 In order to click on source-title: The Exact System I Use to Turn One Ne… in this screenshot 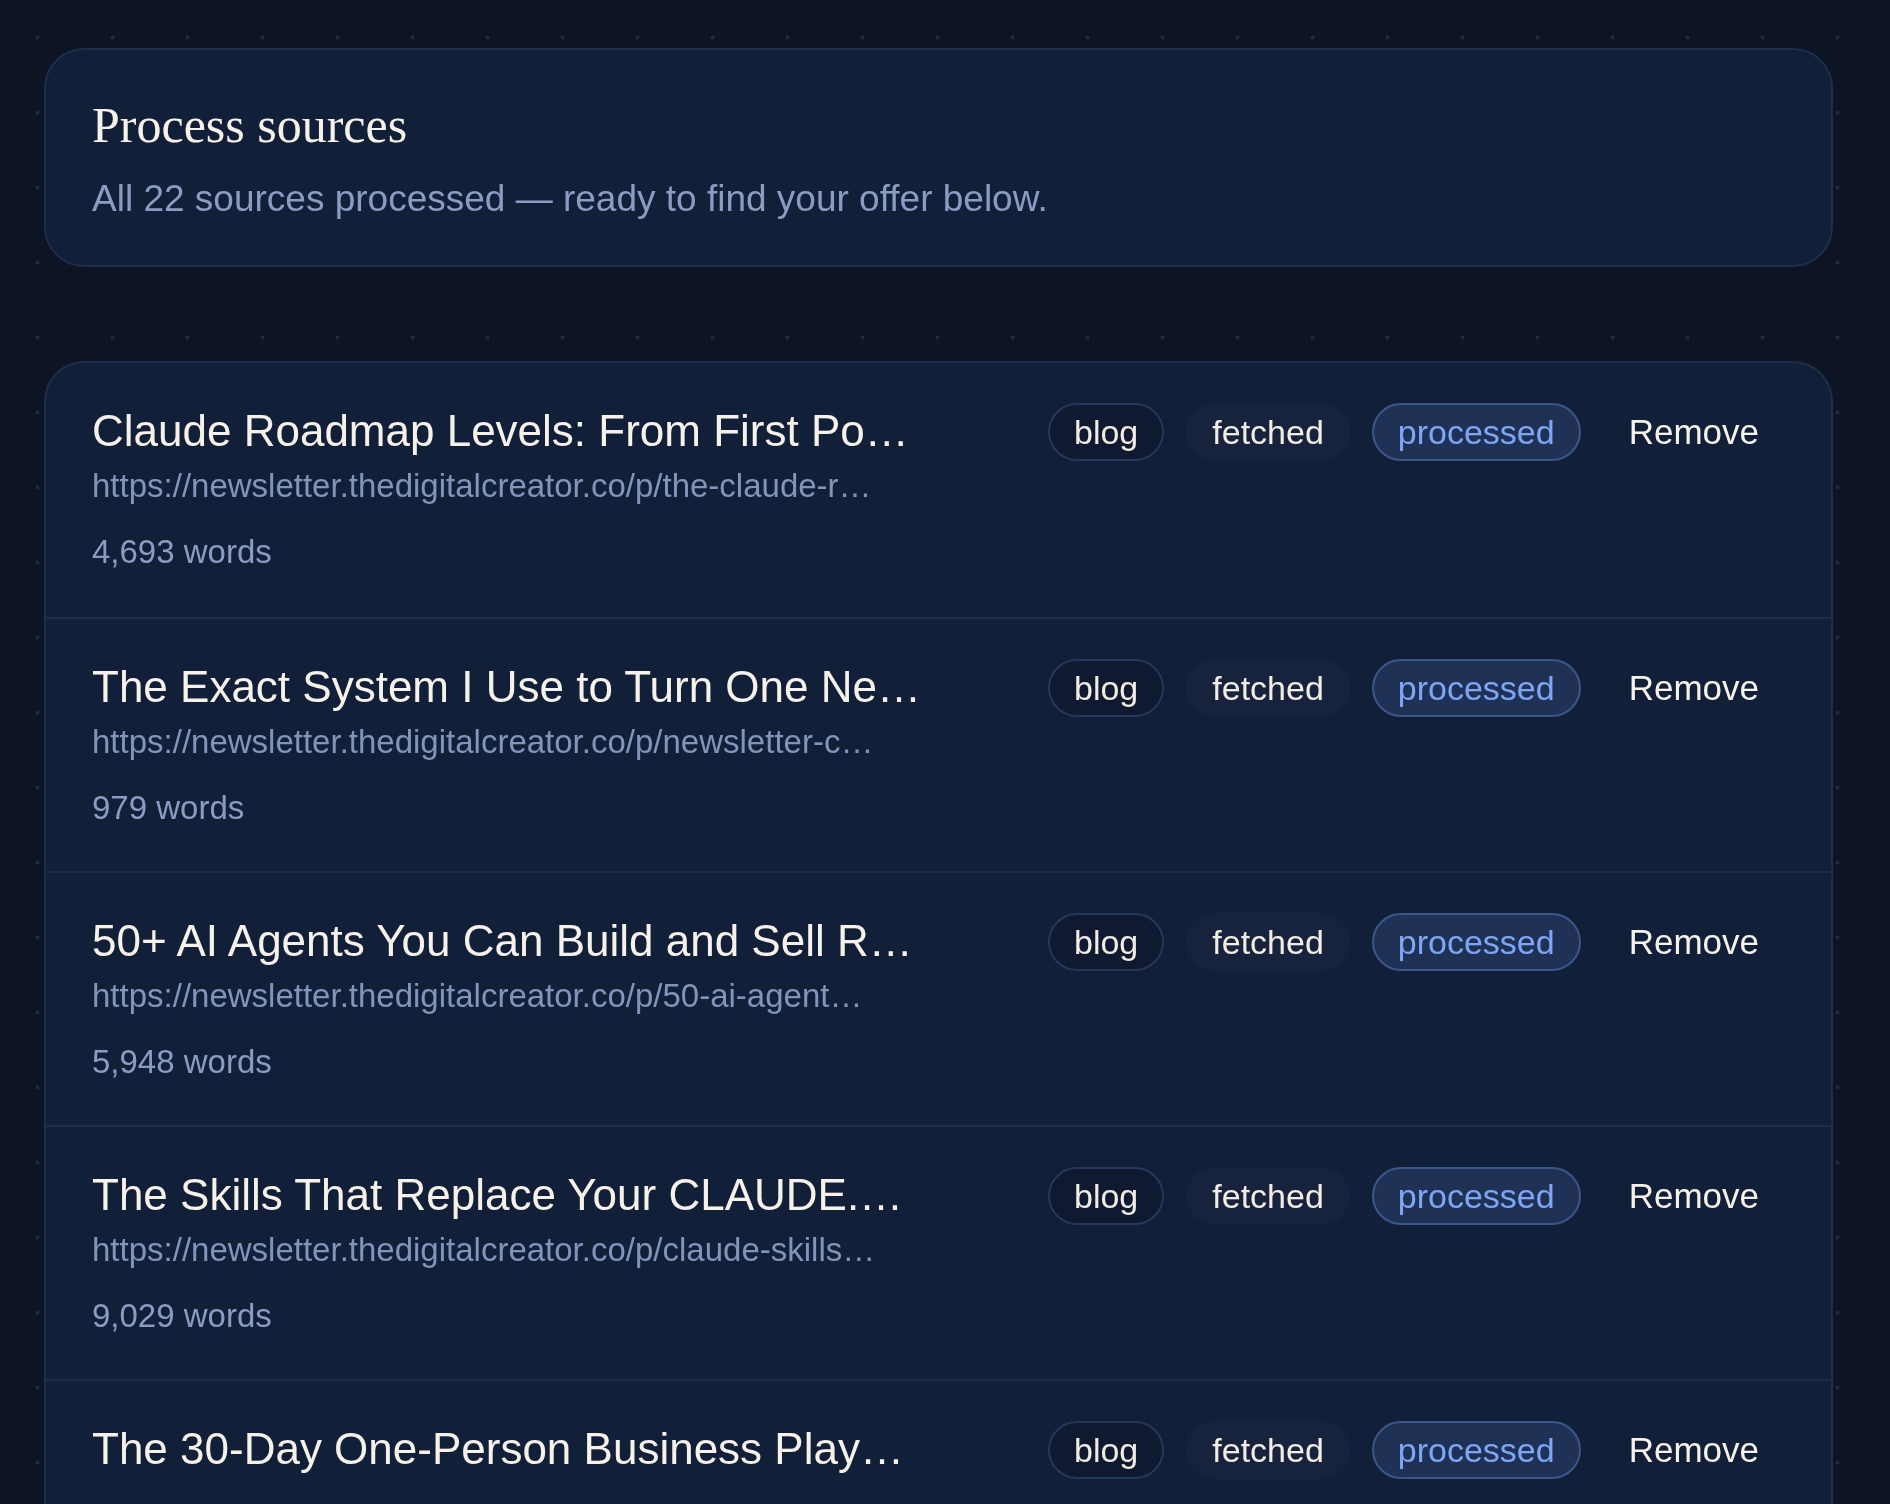, I will do `click(507, 687)`.